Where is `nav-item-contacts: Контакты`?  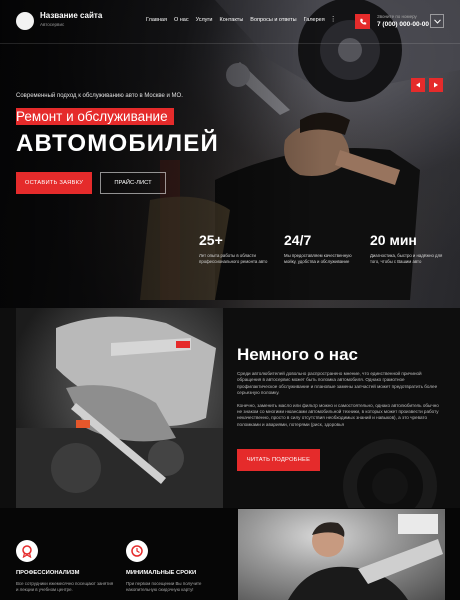
nav-item-contacts: Контакты is located at coordinates (232, 20).